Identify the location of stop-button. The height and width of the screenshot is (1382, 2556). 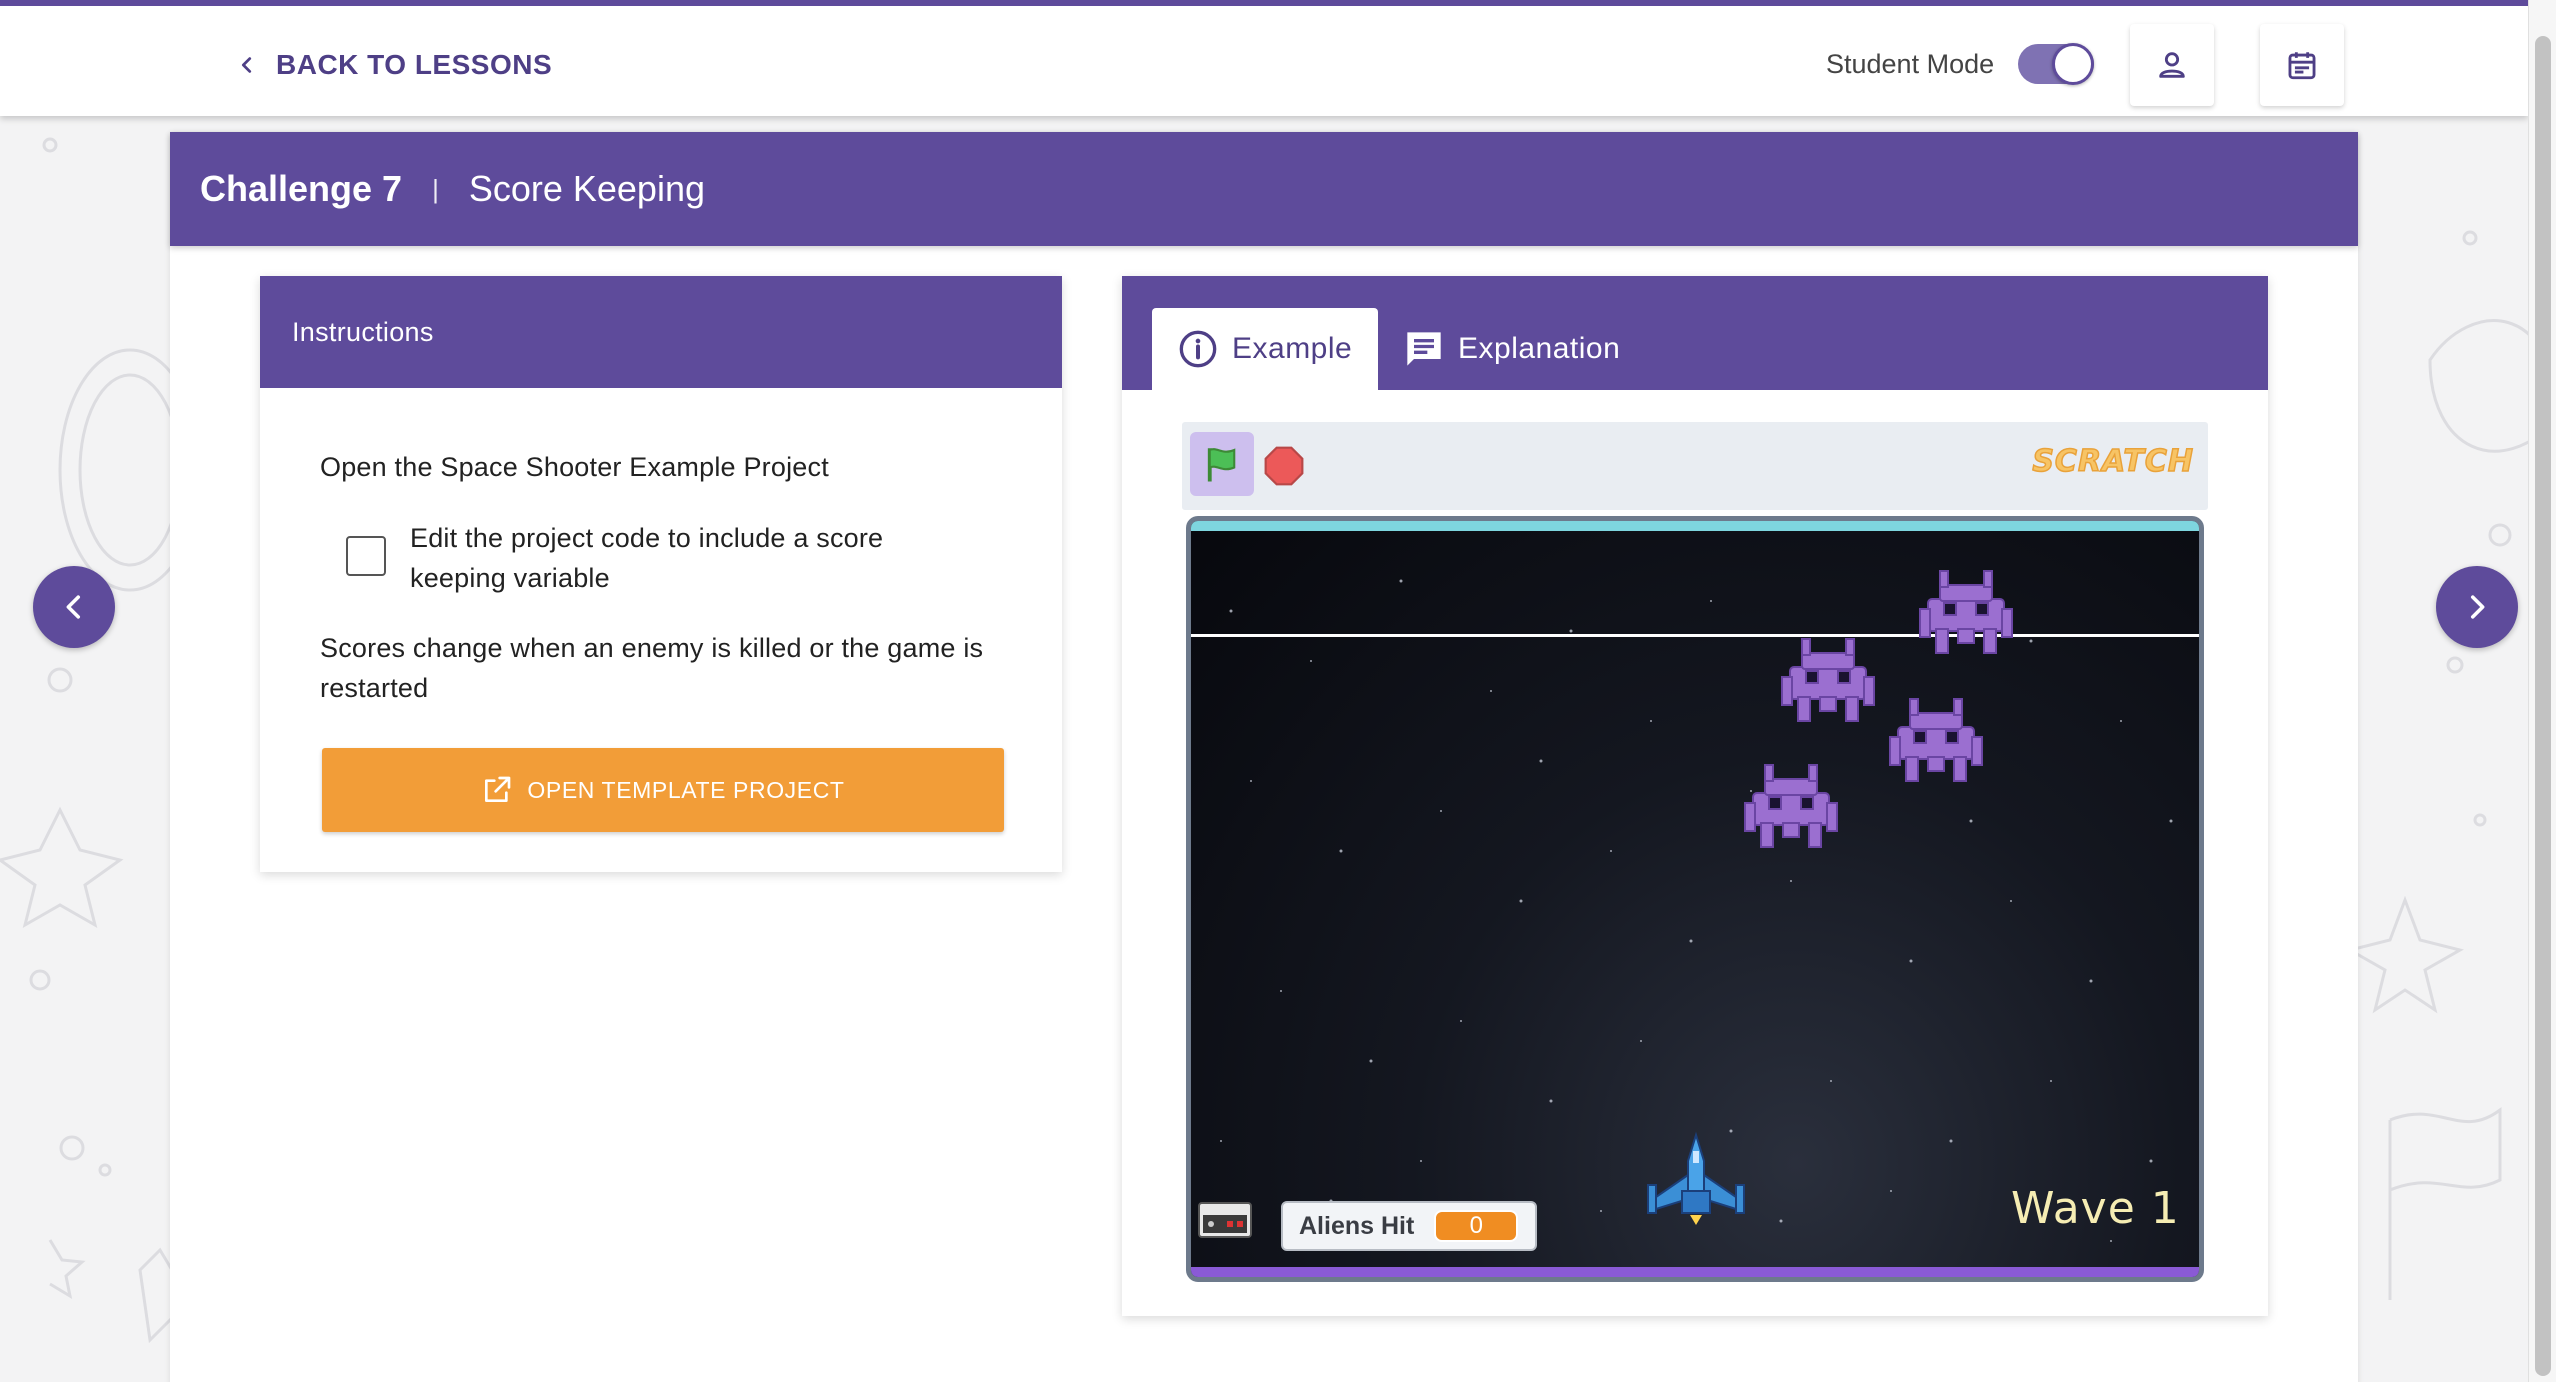
(1284, 466).